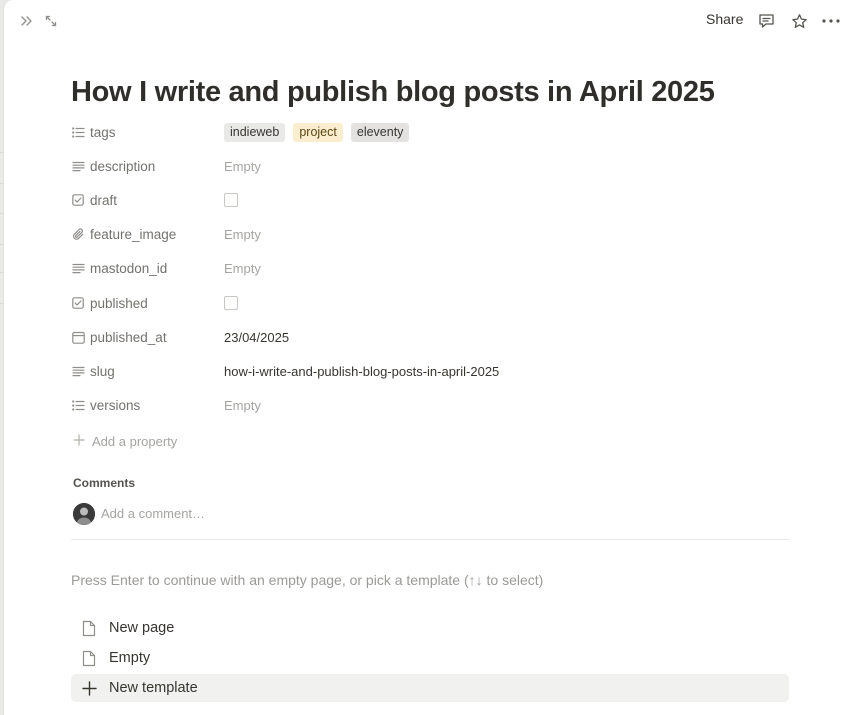 This screenshot has height=715, width=857. I want to click on property-row-versions: versions Empty, so click(432, 405).